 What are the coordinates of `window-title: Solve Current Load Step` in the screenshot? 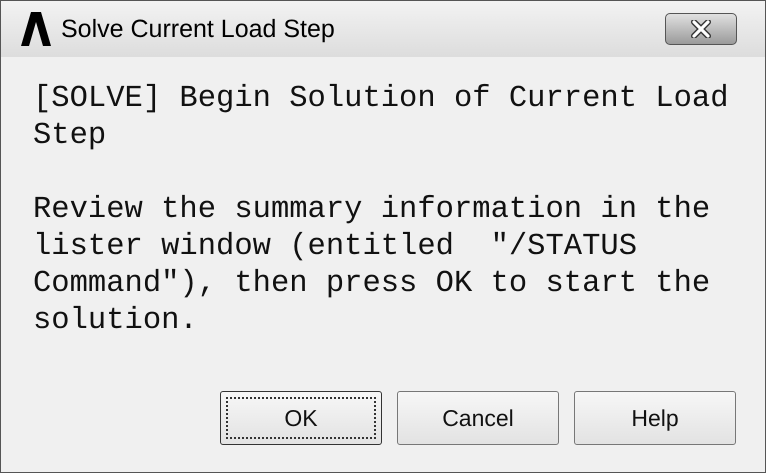 It's located at (198, 29).